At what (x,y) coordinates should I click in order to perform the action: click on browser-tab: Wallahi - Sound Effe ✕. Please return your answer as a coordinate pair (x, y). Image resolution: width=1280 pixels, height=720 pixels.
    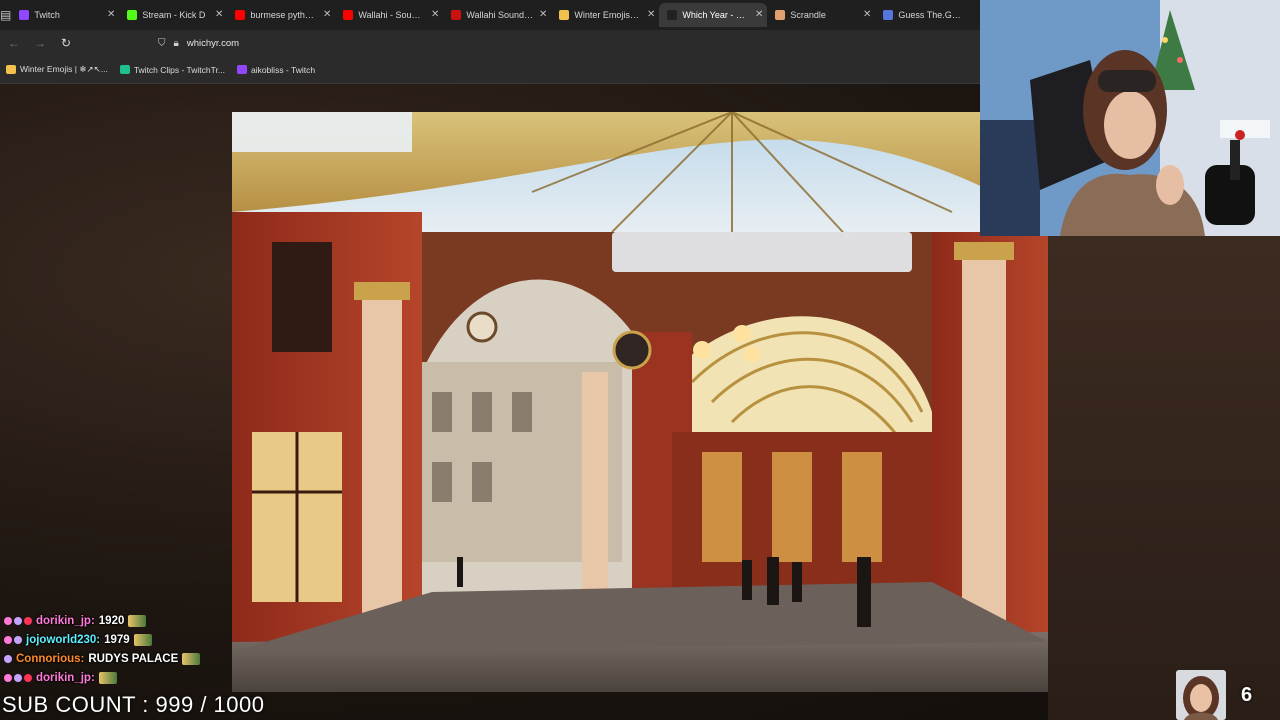
    Looking at the image, I should click on (389, 15).